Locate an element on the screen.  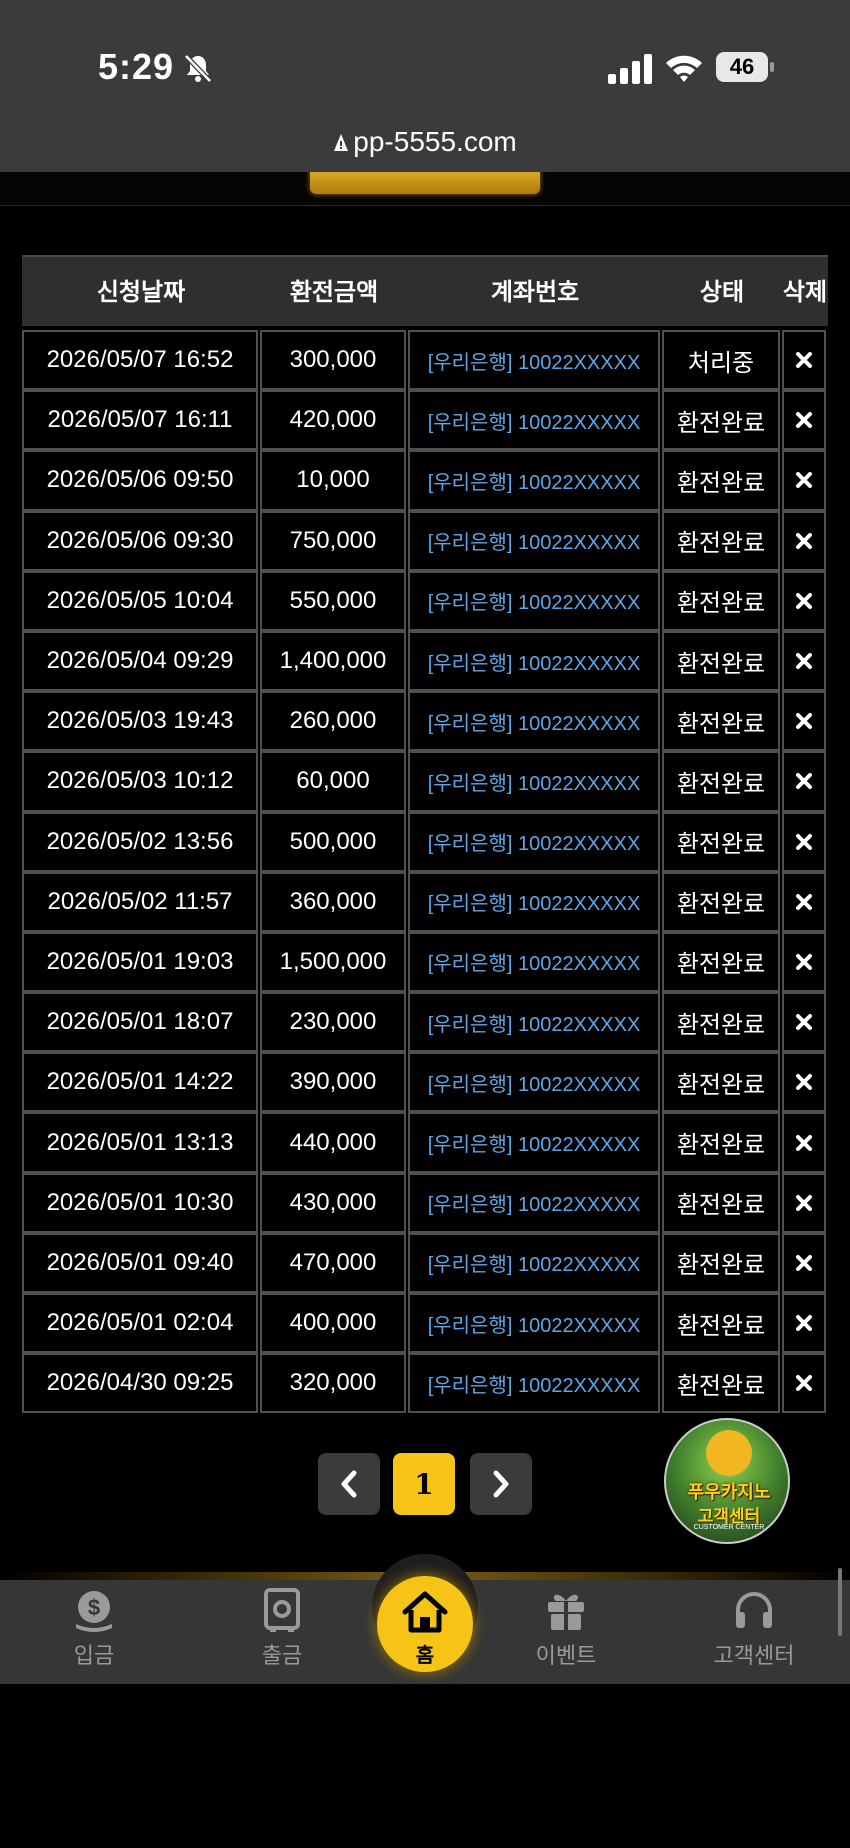
badge-sub-text: CUSTOMER CENTER is located at coordinates (729, 1527).